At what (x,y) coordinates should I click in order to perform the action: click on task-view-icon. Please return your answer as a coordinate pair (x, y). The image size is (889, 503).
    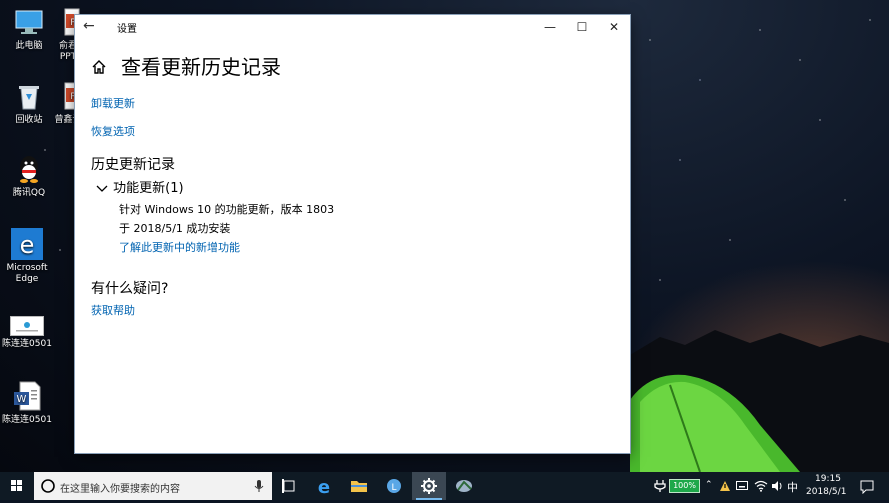
    Looking at the image, I should click on (288, 486).